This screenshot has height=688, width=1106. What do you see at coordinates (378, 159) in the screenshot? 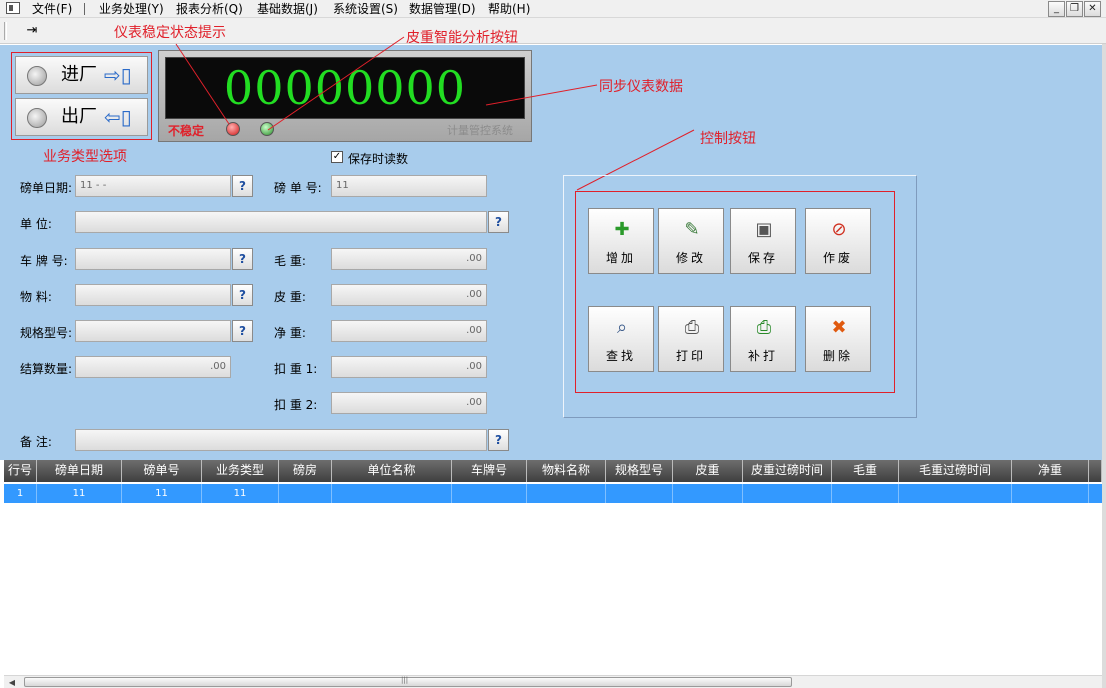
I see `save-reading-label: 保存时读数` at bounding box center [378, 159].